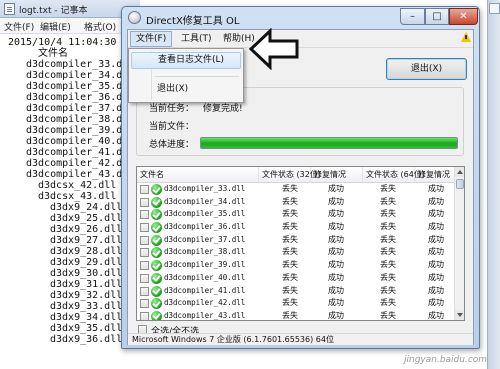  Describe the element at coordinates (426, 69) in the screenshot. I see `exit-button: 退出(X)` at that location.